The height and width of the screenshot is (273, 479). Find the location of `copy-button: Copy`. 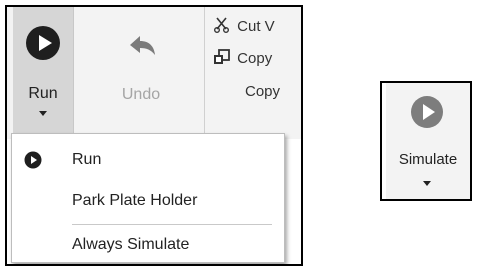

copy-button: Copy is located at coordinates (242, 58).